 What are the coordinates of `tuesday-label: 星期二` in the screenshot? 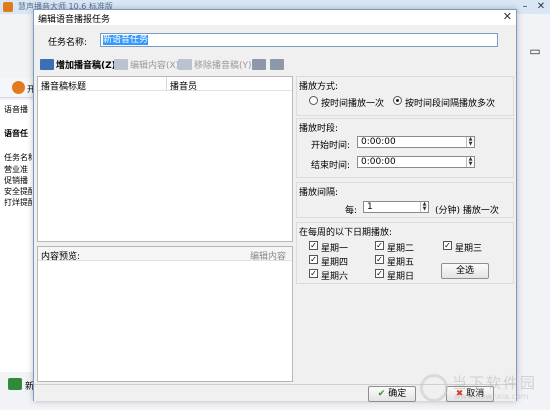 It's located at (400, 247).